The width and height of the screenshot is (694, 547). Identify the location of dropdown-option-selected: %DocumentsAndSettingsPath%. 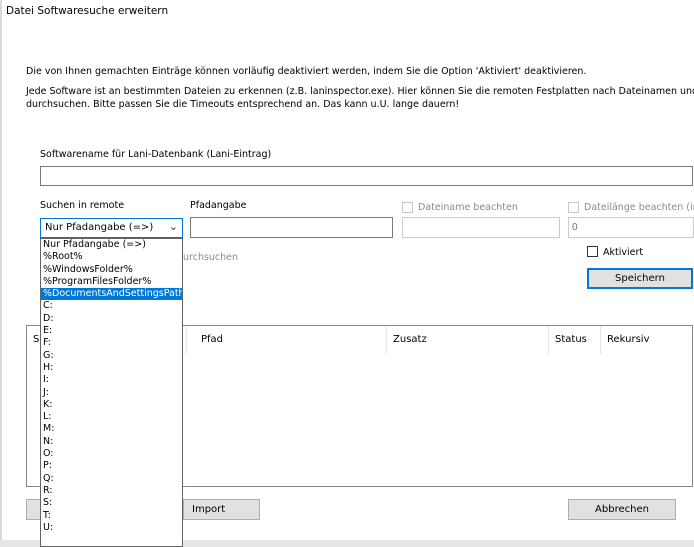
(111, 294).